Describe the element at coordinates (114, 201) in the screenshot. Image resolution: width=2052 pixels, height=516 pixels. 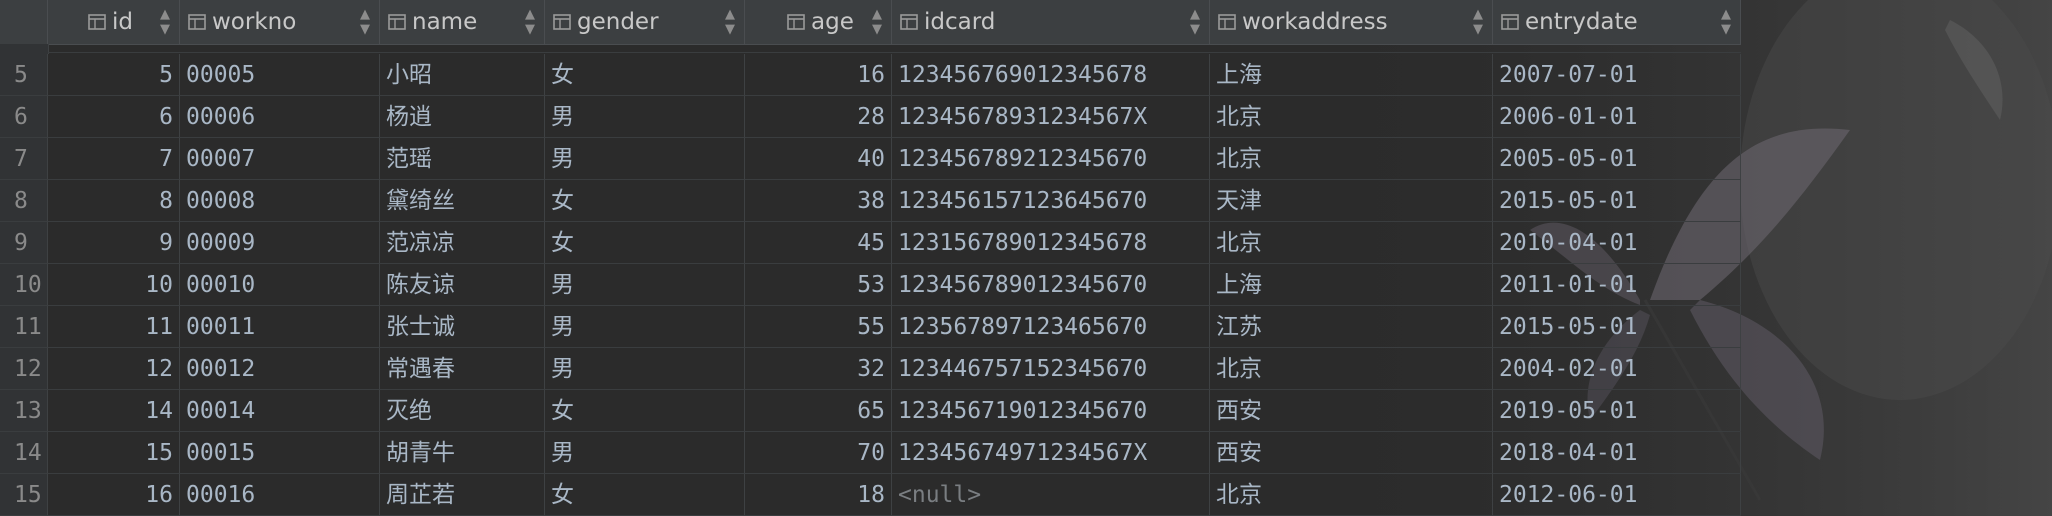
I see `cell-id: 8` at that location.